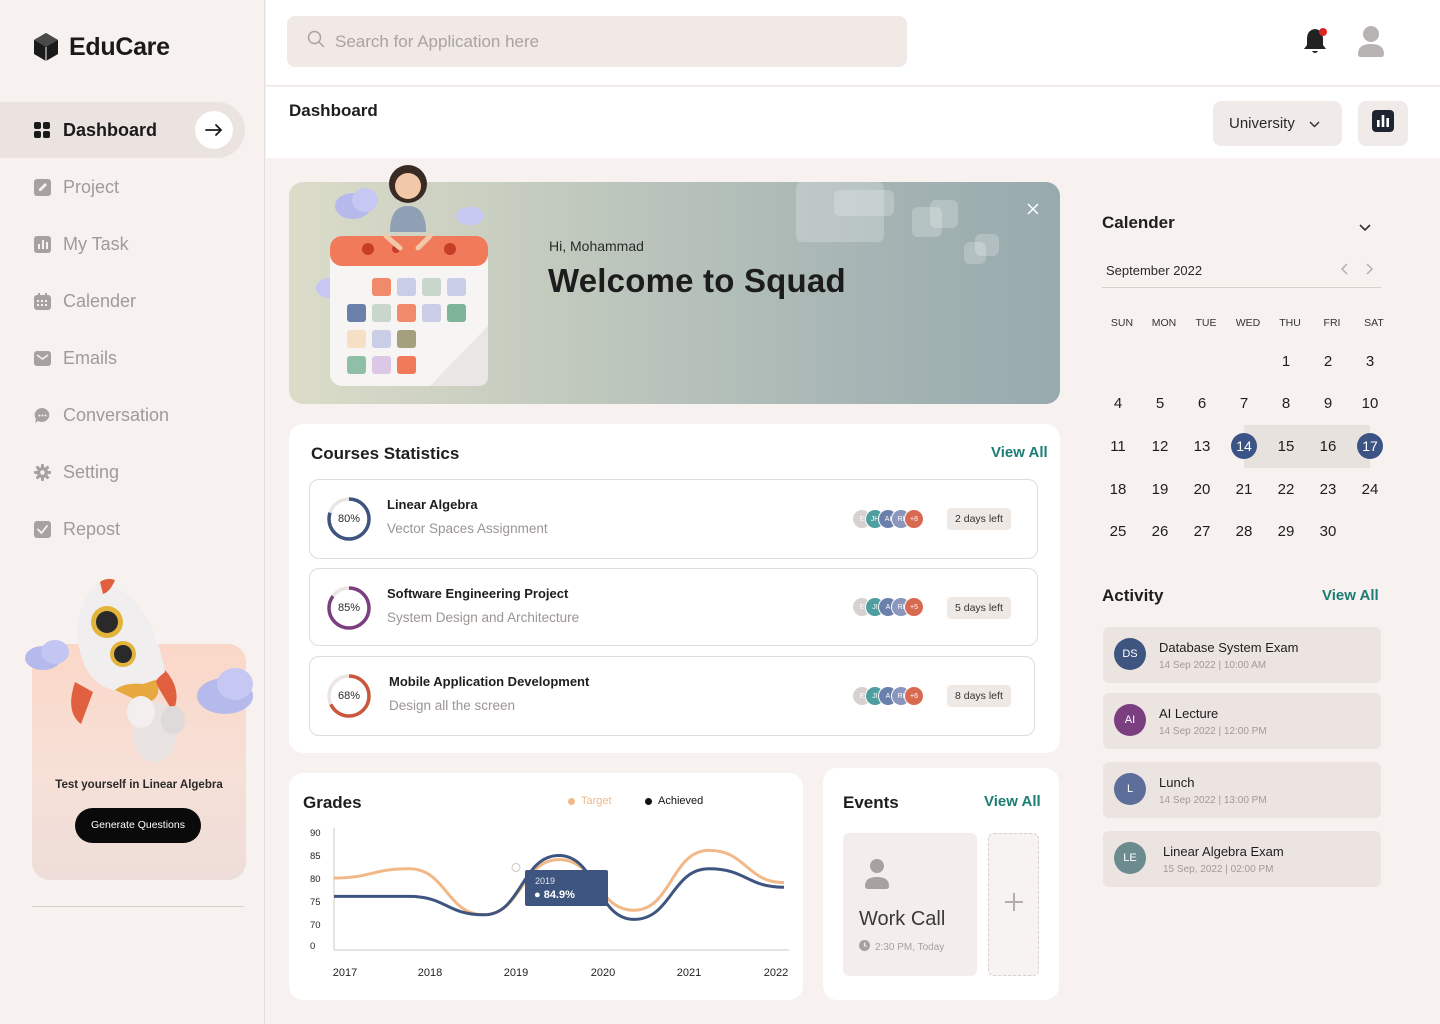  Describe the element at coordinates (1160, 446) in the screenshot. I see `calendar-day: 12` at that location.